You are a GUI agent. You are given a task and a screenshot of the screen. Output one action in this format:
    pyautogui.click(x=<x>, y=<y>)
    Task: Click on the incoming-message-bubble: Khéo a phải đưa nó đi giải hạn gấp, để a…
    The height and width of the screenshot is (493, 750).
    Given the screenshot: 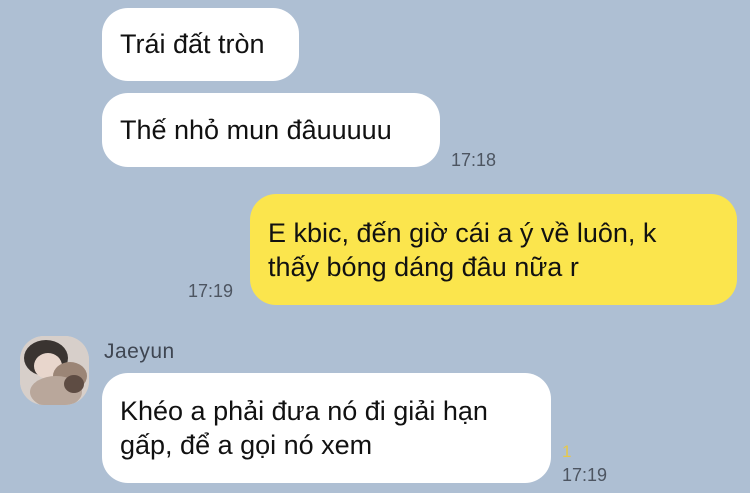 What is the action you would take?
    pyautogui.click(x=326, y=428)
    